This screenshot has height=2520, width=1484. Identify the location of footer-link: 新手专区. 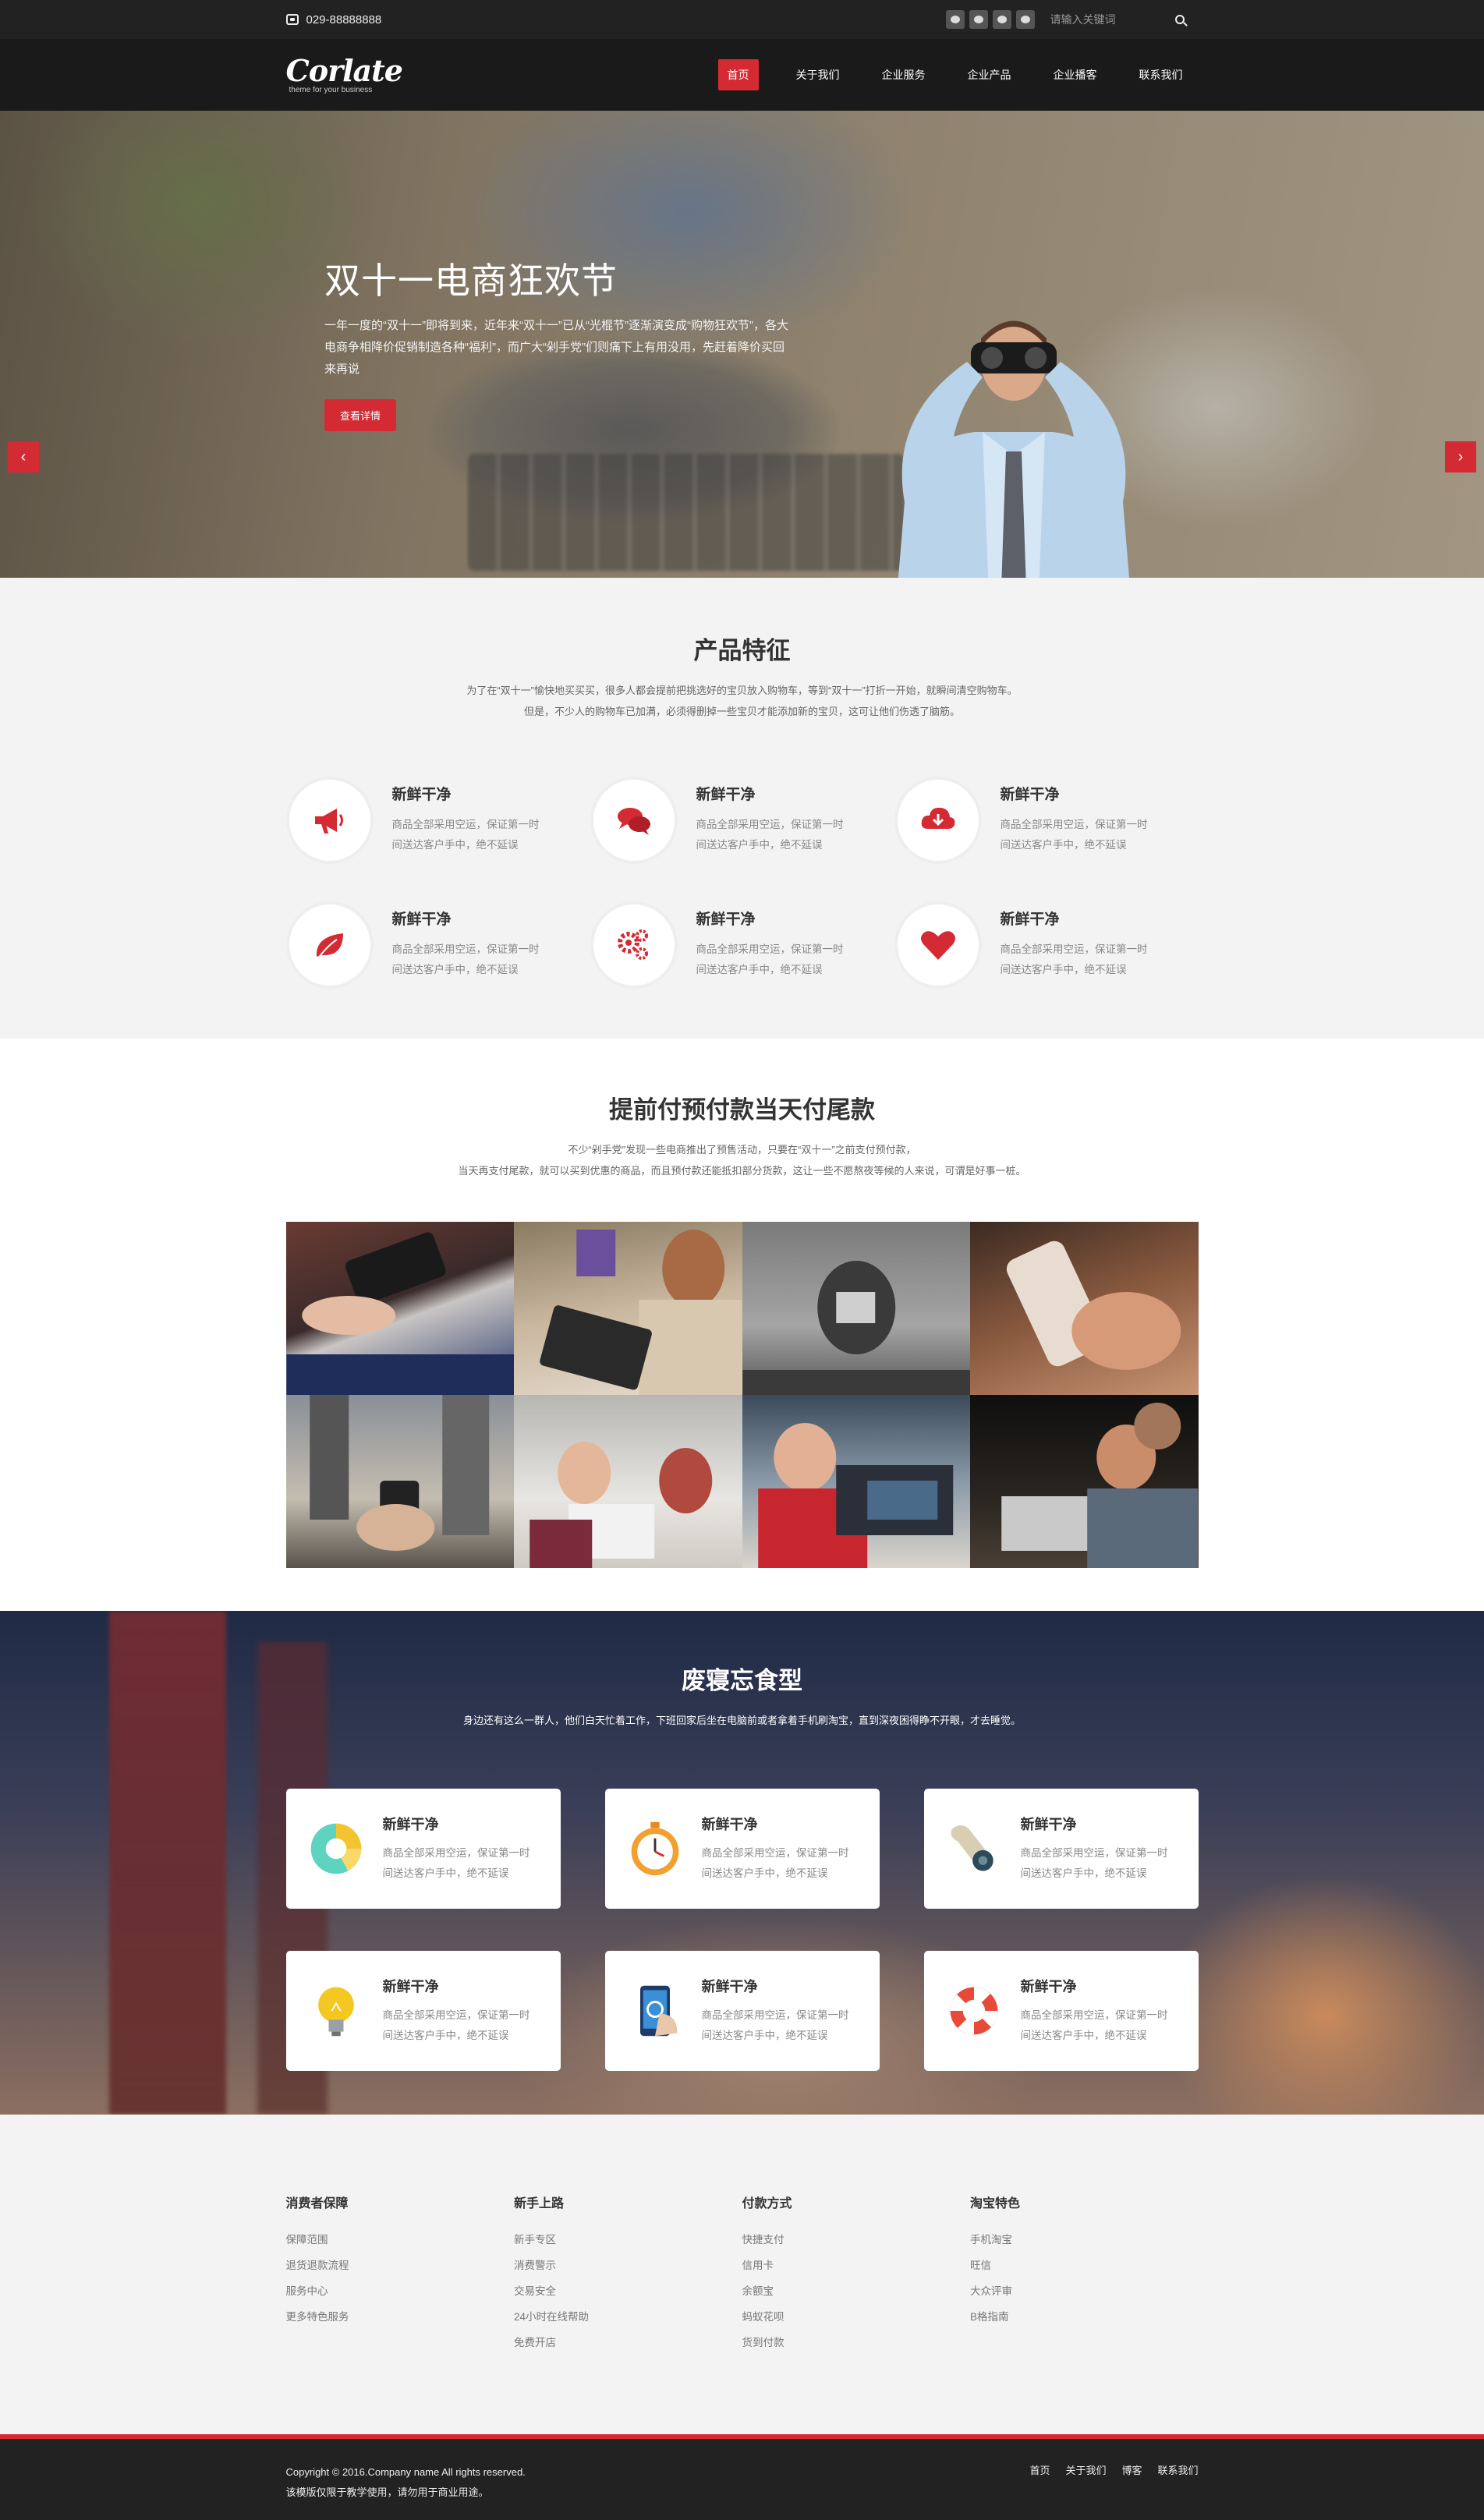
(628, 2240).